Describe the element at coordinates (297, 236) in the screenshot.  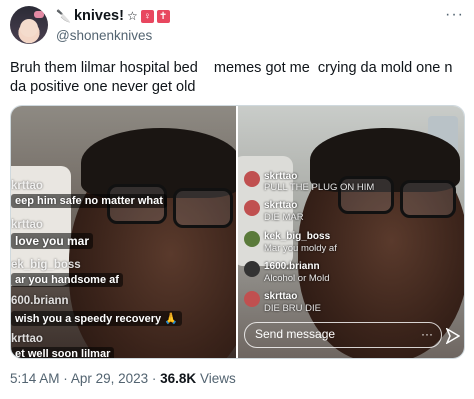
I see `live-comment-user: kek_big_boss` at that location.